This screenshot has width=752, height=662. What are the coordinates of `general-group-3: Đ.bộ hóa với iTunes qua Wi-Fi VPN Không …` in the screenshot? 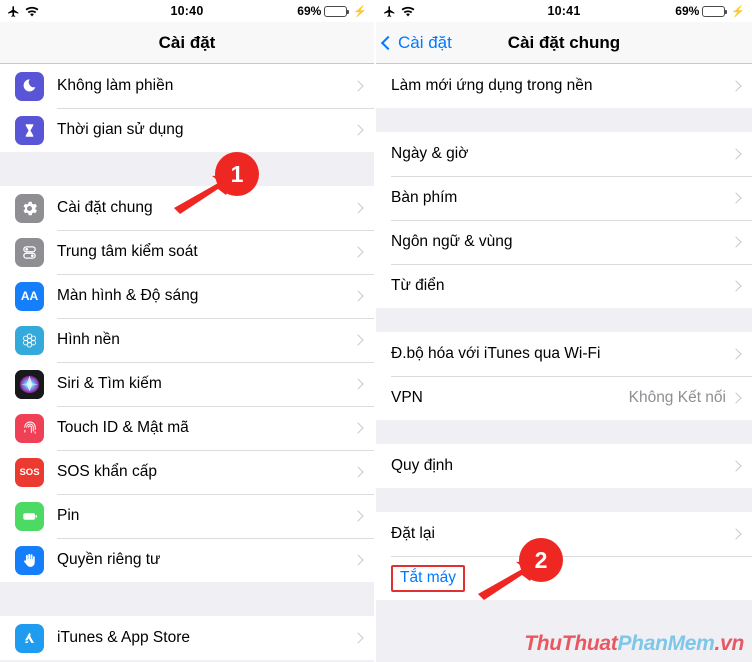 It's located at (564, 376).